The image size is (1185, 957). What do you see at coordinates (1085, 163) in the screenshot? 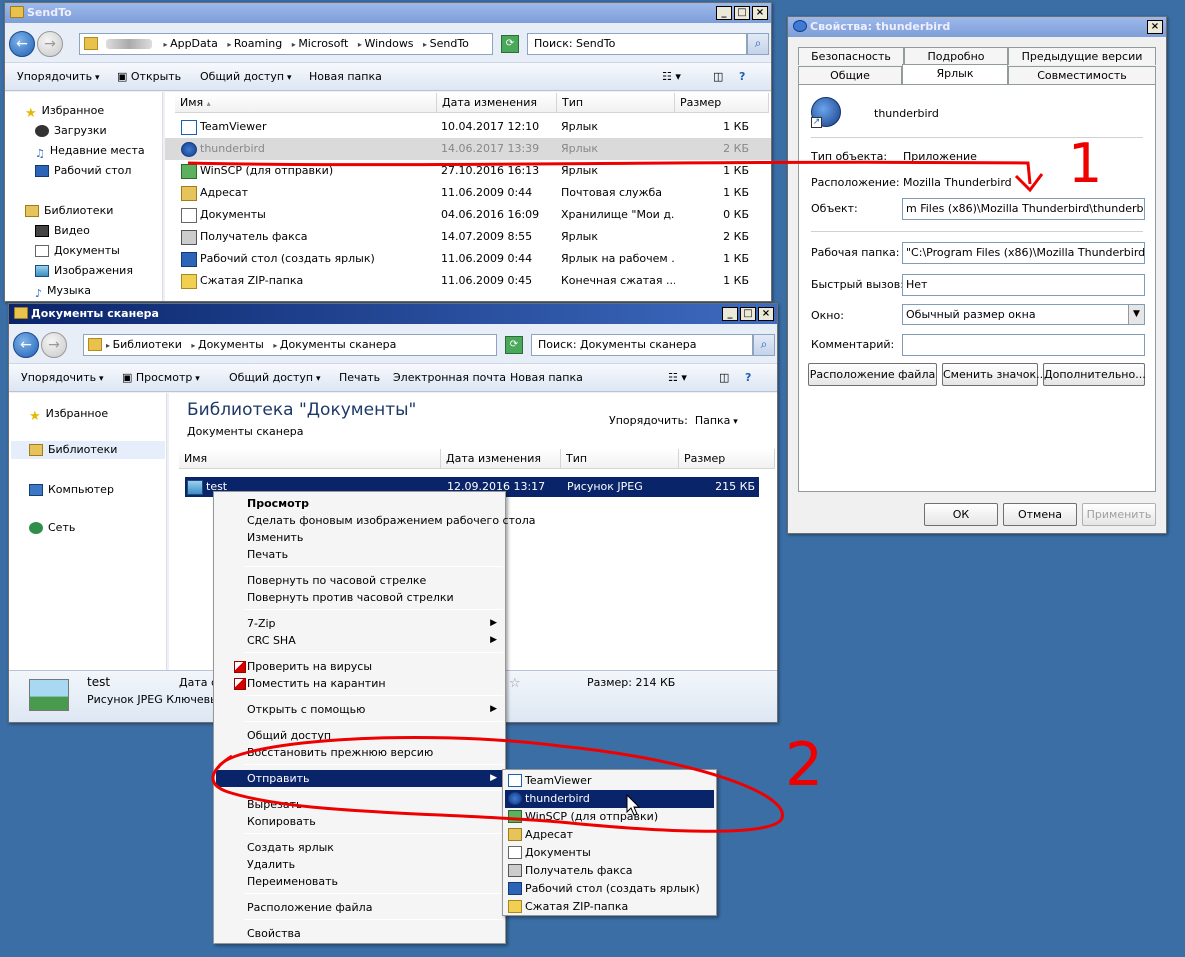
I see `annotation-number-one: 1` at bounding box center [1085, 163].